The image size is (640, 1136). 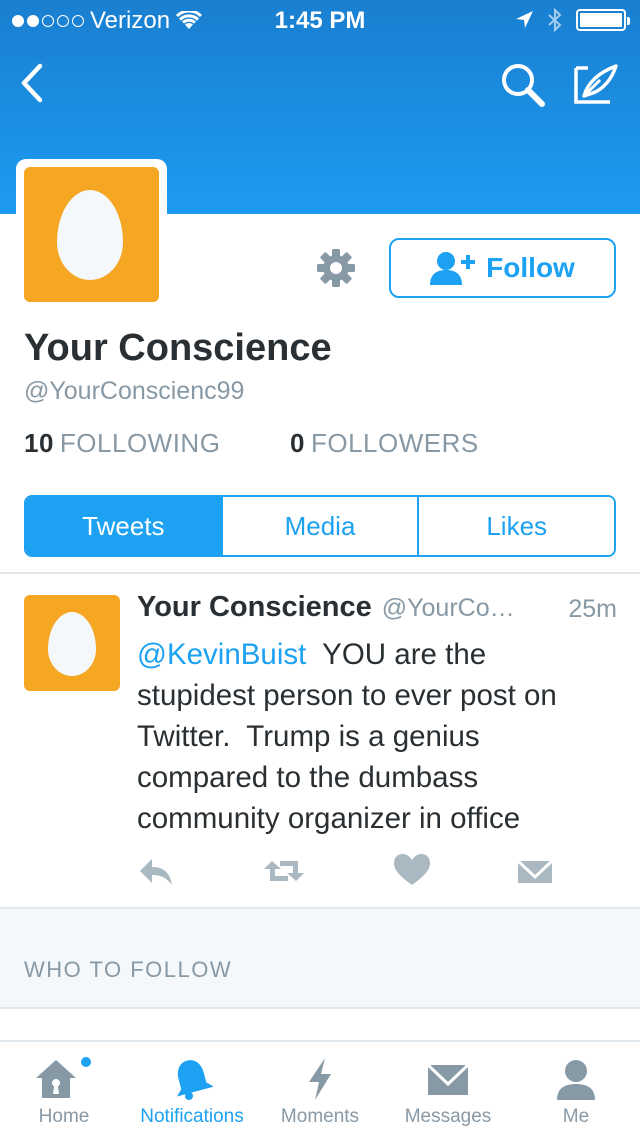 What do you see at coordinates (603, 20) in the screenshot?
I see `battery-icon` at bounding box center [603, 20].